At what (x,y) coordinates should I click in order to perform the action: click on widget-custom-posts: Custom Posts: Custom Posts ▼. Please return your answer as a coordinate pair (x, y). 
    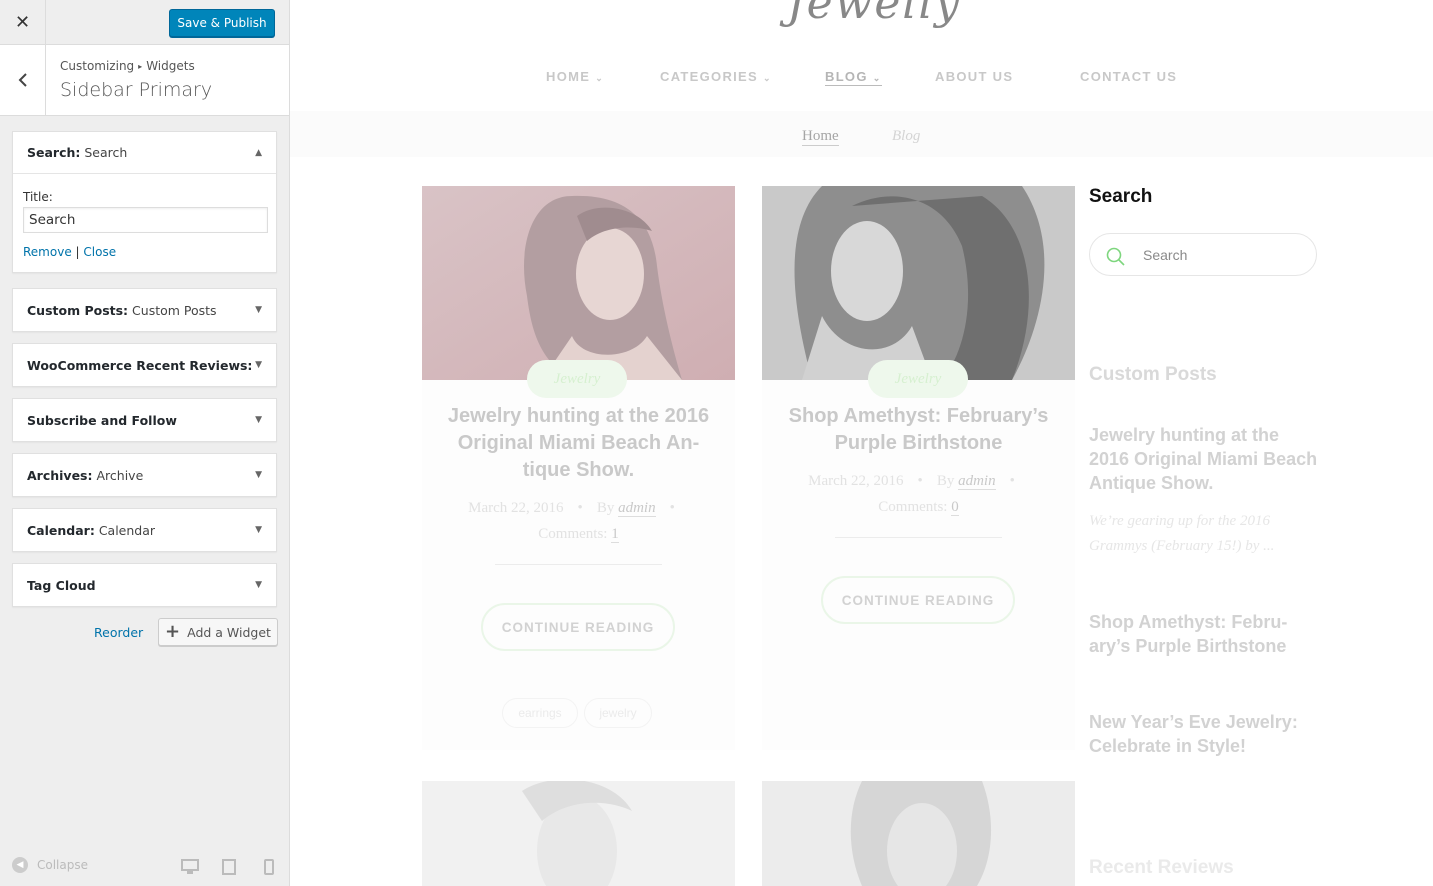
    Looking at the image, I should click on (144, 310).